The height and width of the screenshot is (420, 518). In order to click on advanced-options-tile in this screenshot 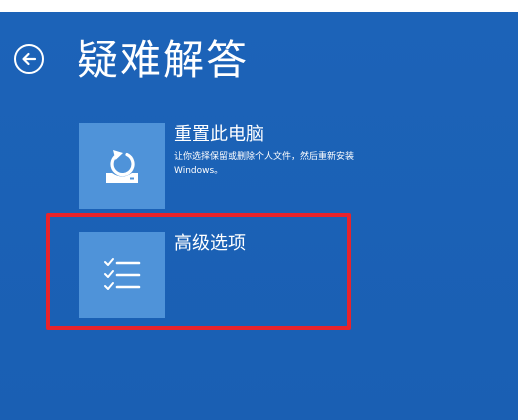, I will do `click(122, 275)`.